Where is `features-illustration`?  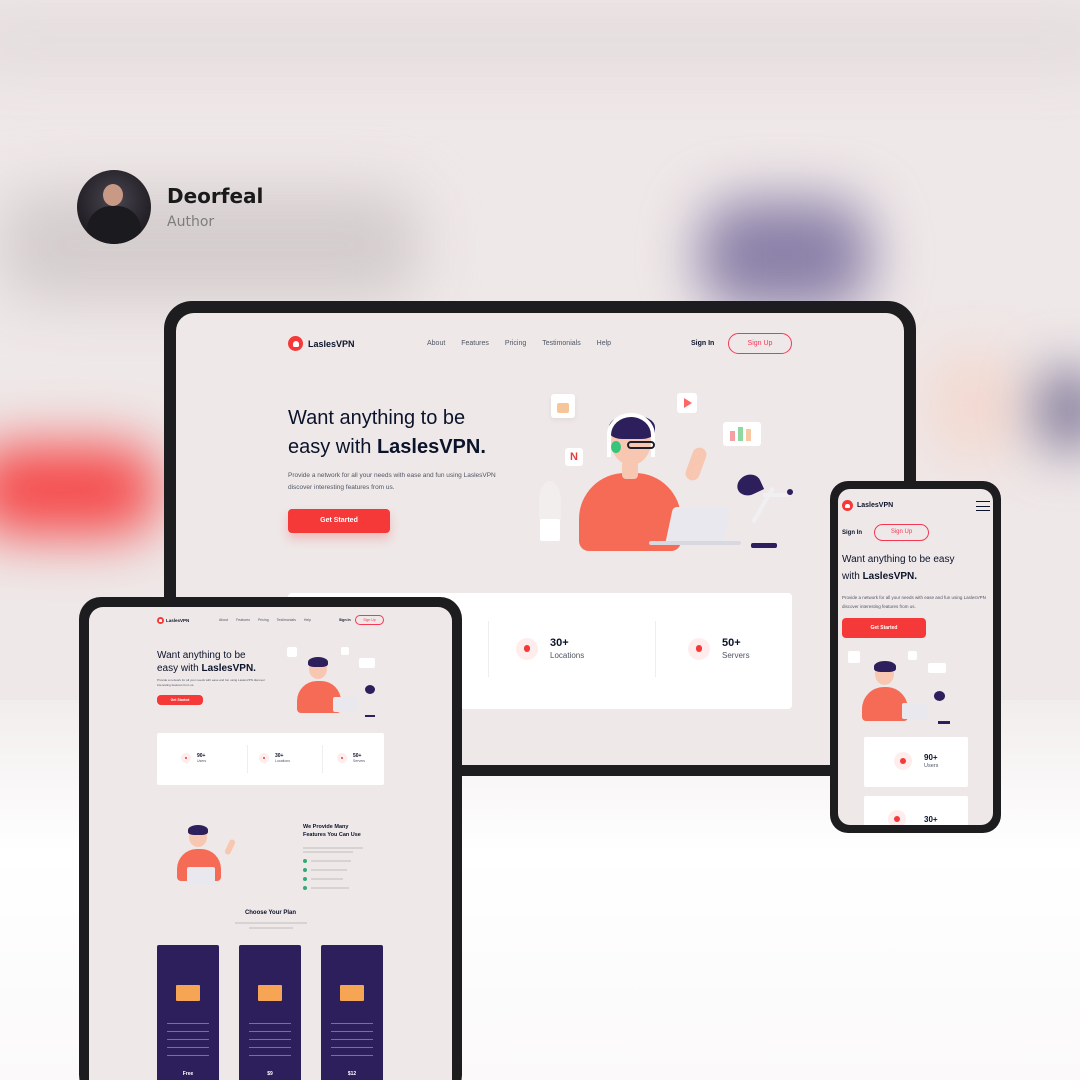
features-illustration is located at coordinates (211, 855).